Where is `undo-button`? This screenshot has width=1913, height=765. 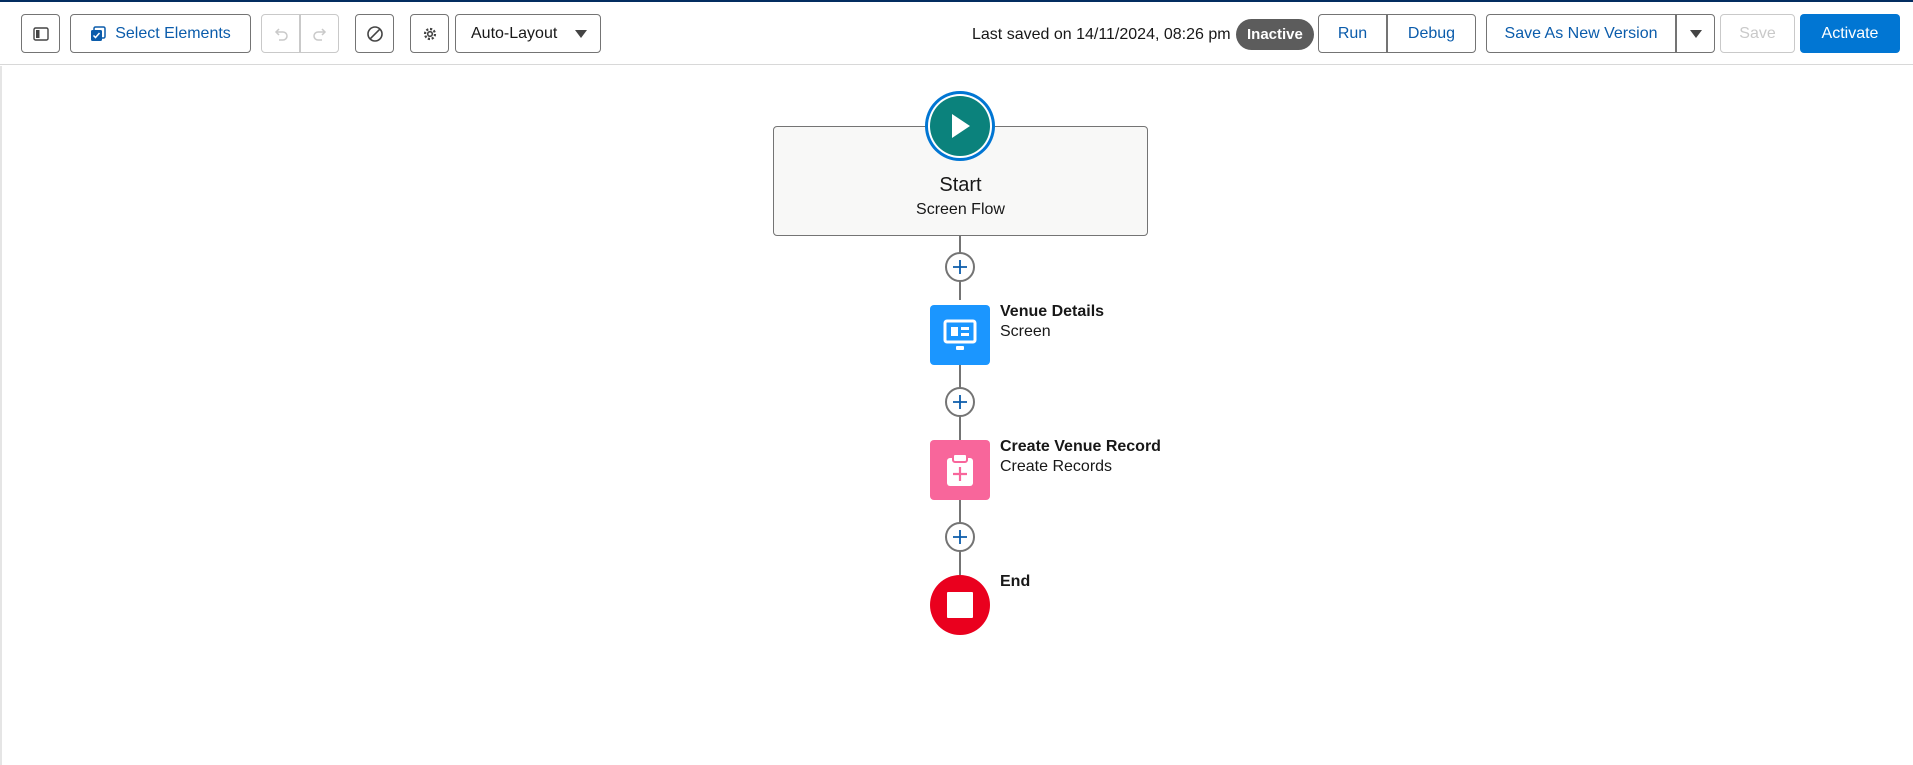 undo-button is located at coordinates (280, 33).